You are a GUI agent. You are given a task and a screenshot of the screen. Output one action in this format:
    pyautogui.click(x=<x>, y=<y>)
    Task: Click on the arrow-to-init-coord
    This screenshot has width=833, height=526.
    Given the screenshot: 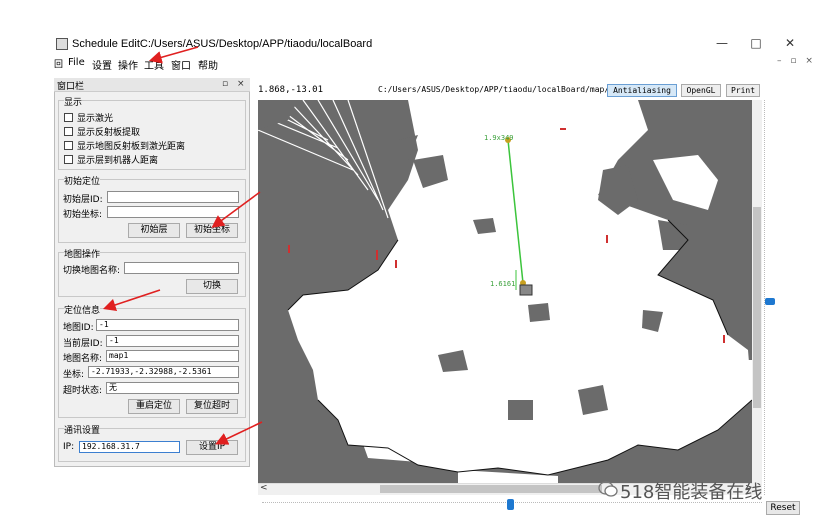 What is the action you would take?
    pyautogui.click(x=236, y=209)
    